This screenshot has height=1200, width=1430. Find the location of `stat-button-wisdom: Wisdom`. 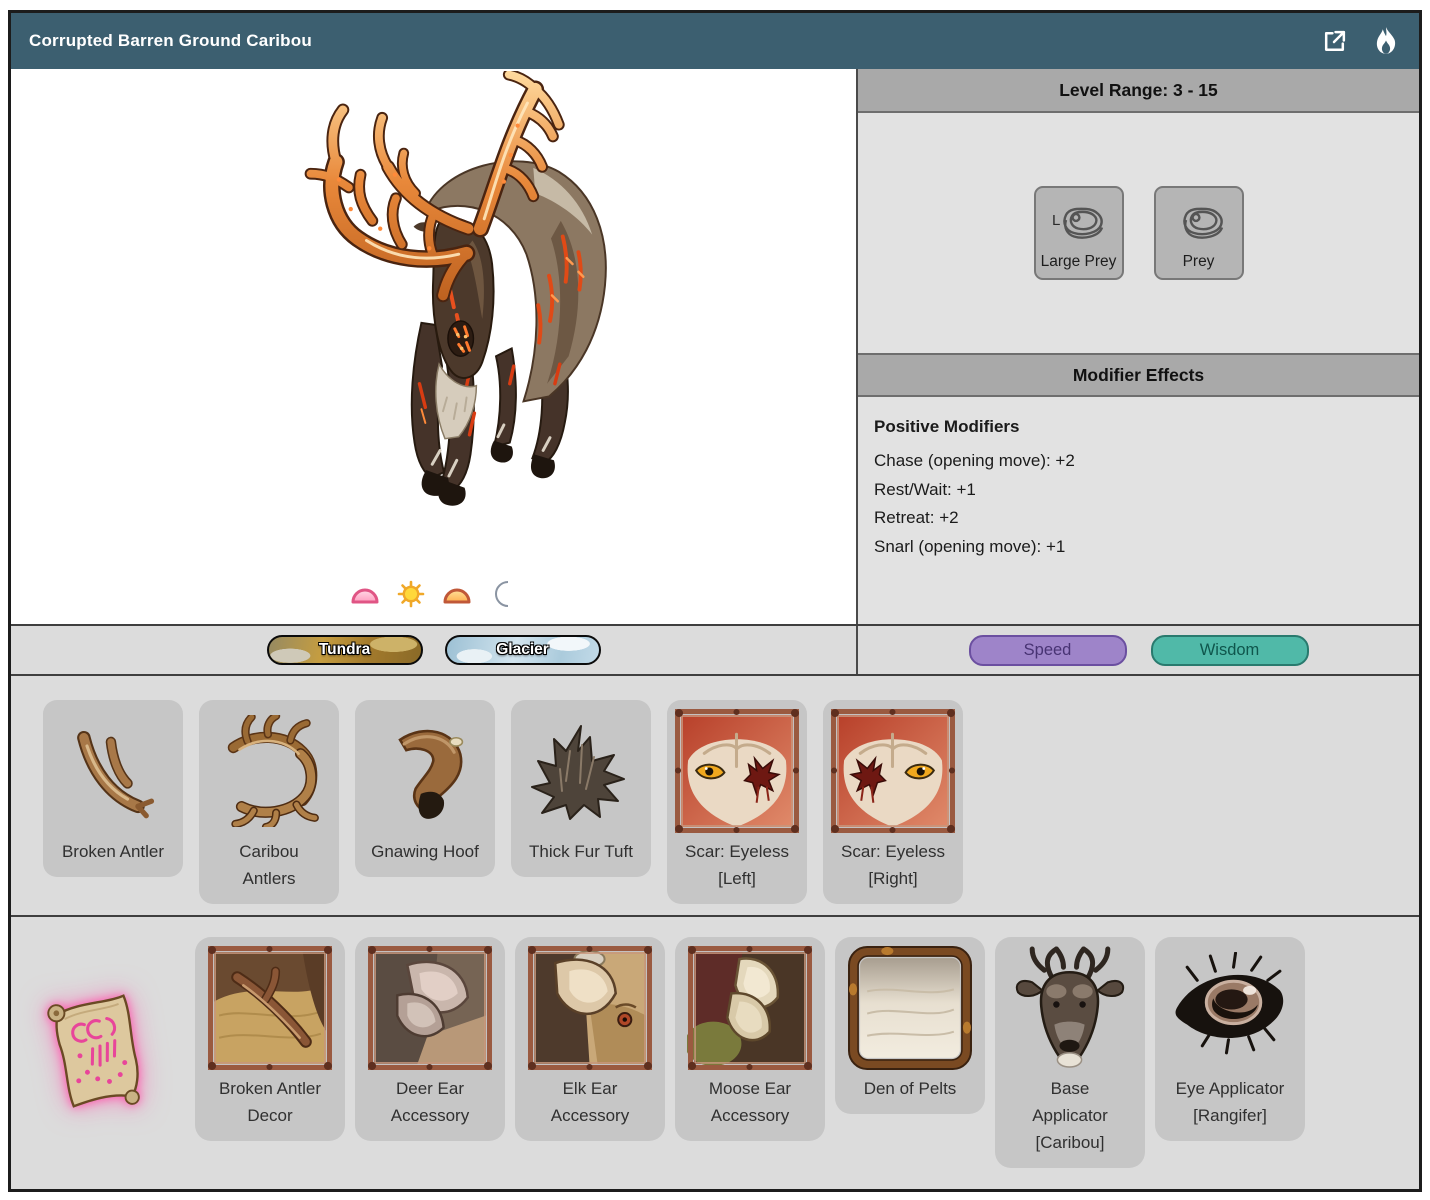

stat-button-wisdom: Wisdom is located at coordinates (1229, 650).